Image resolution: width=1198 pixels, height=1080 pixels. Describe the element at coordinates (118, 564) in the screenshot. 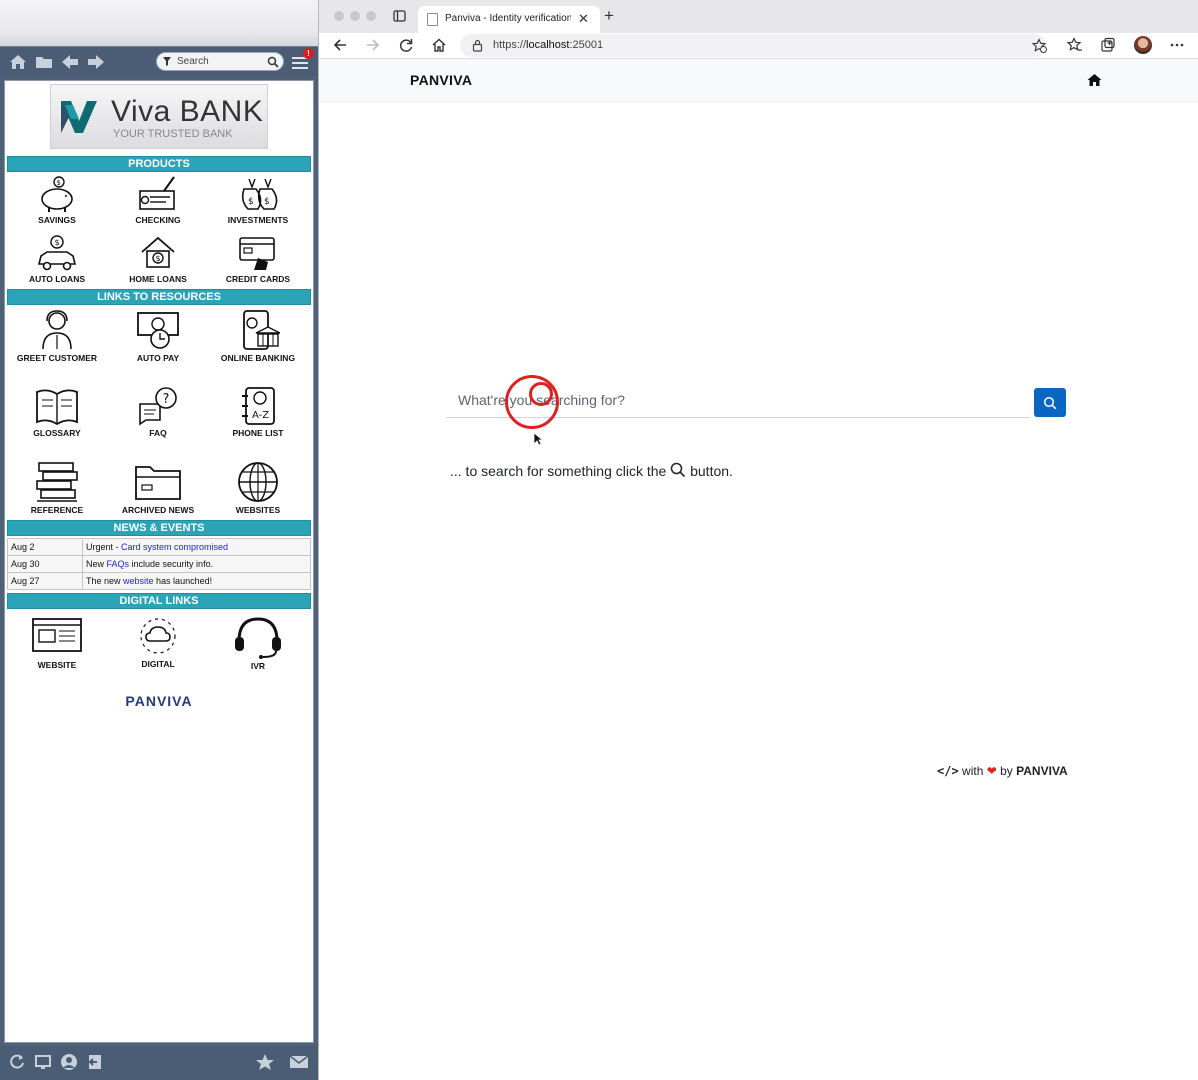

I see `news-link: FAQs` at that location.